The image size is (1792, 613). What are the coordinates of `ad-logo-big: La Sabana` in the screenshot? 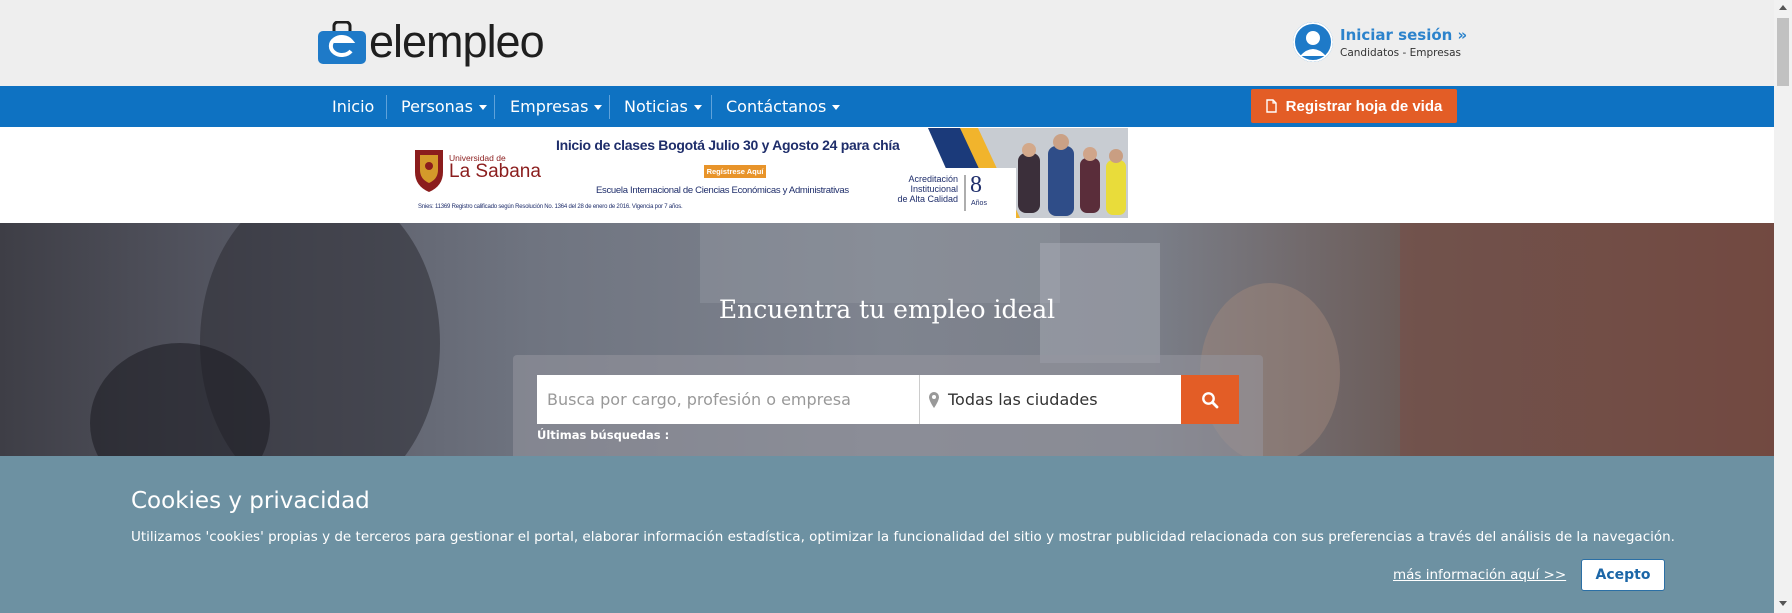 It's located at (495, 171).